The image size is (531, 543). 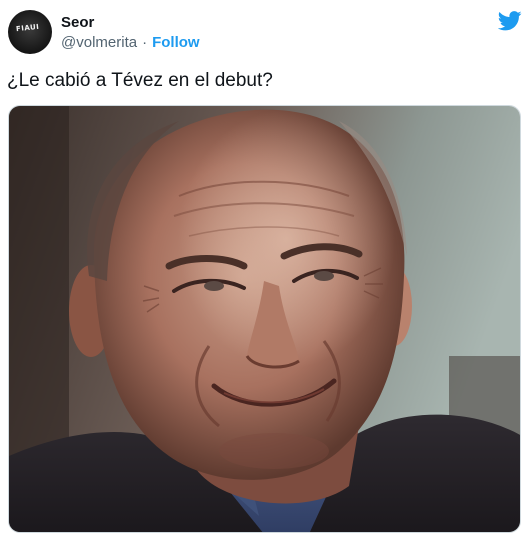 I want to click on author-handle-line: @volmerita · Follow, so click(x=130, y=42).